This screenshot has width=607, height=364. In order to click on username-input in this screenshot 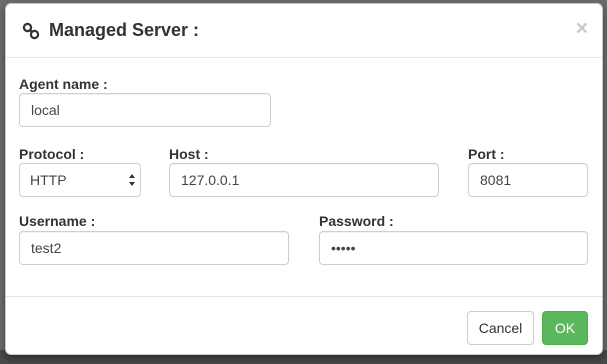, I will do `click(154, 248)`.